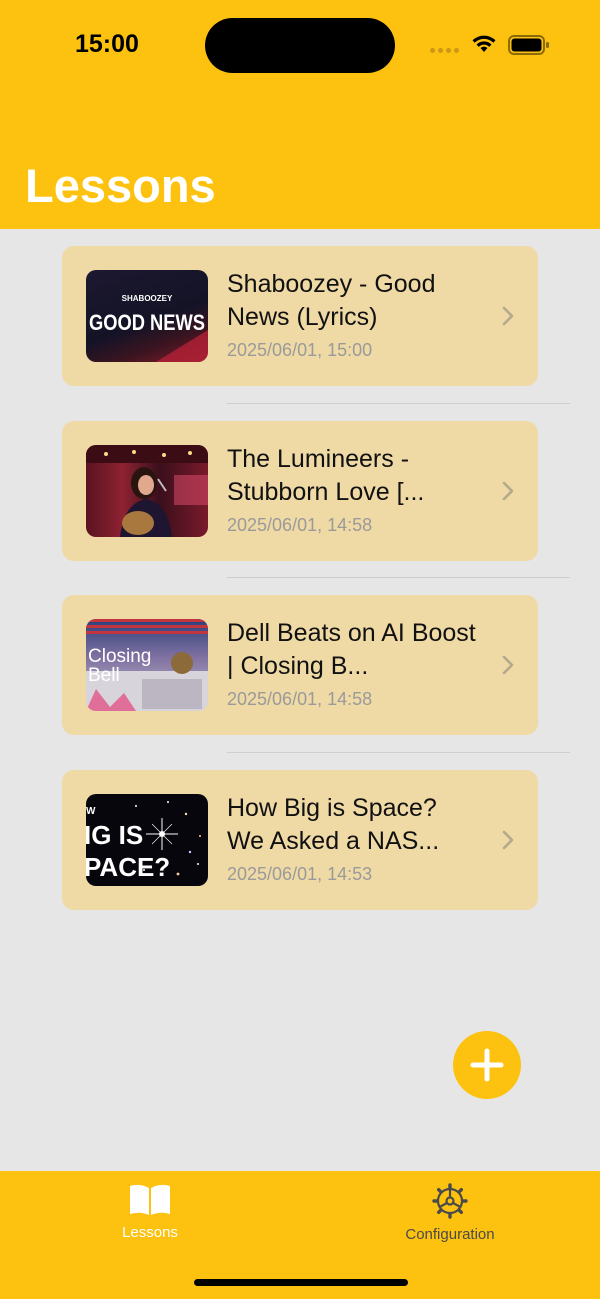 The width and height of the screenshot is (600, 1299). I want to click on plus-icon, so click(487, 1065).